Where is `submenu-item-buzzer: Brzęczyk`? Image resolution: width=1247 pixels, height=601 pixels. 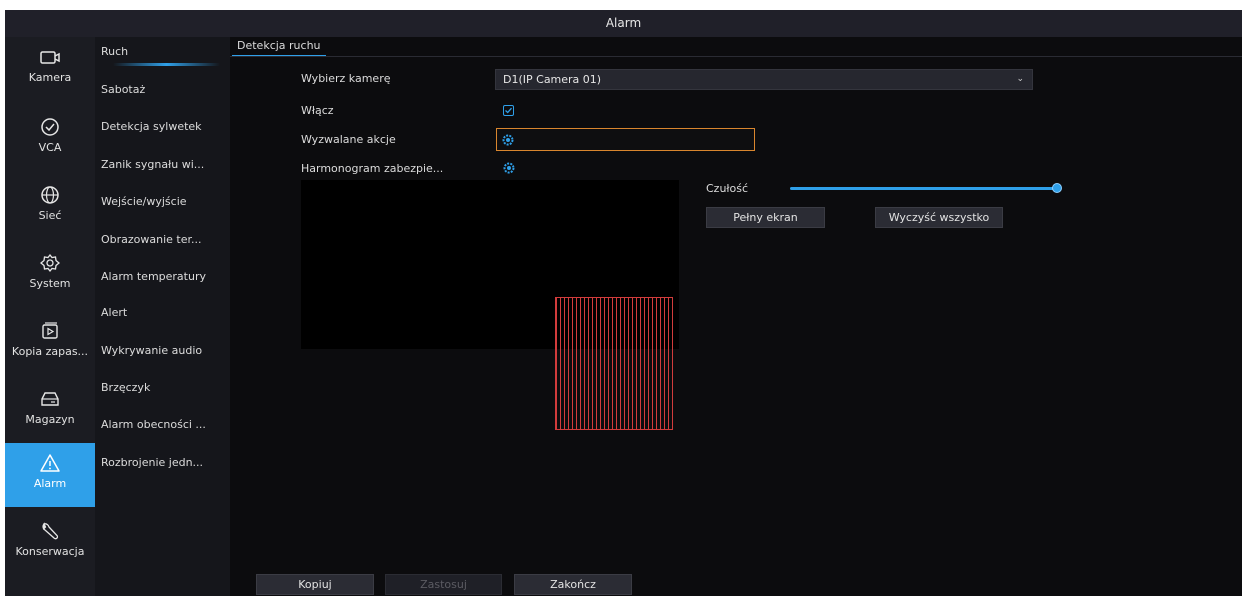 submenu-item-buzzer: Brzęczyk is located at coordinates (162, 388).